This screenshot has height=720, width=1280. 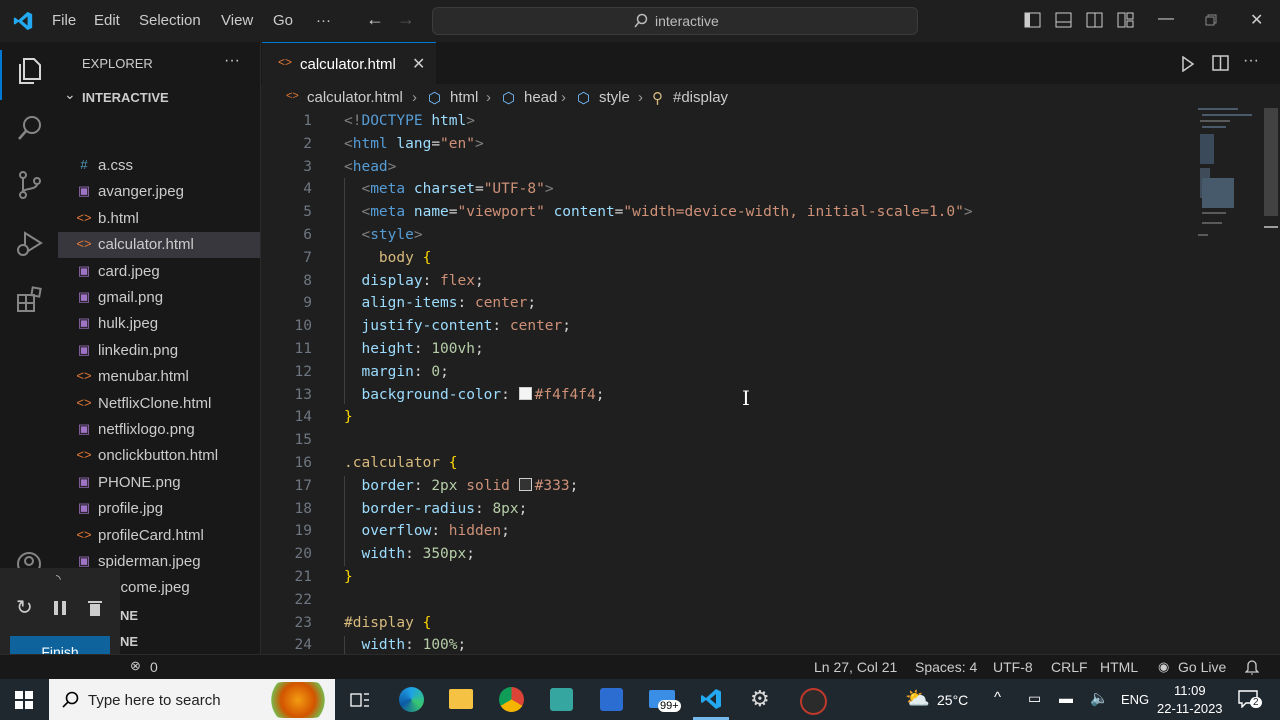 I want to click on restart-icon: ↻, so click(x=24, y=607).